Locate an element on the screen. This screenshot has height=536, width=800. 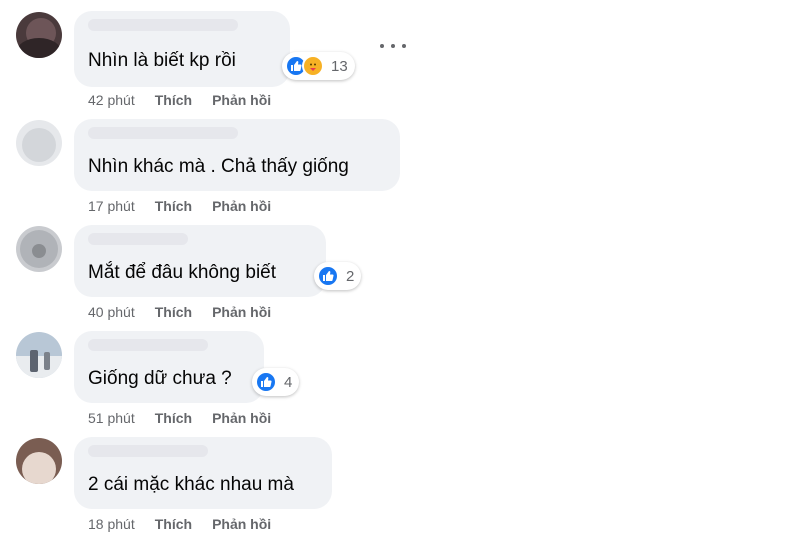
comment-text: Mắt để đâu không biết is located at coordinates (182, 272).